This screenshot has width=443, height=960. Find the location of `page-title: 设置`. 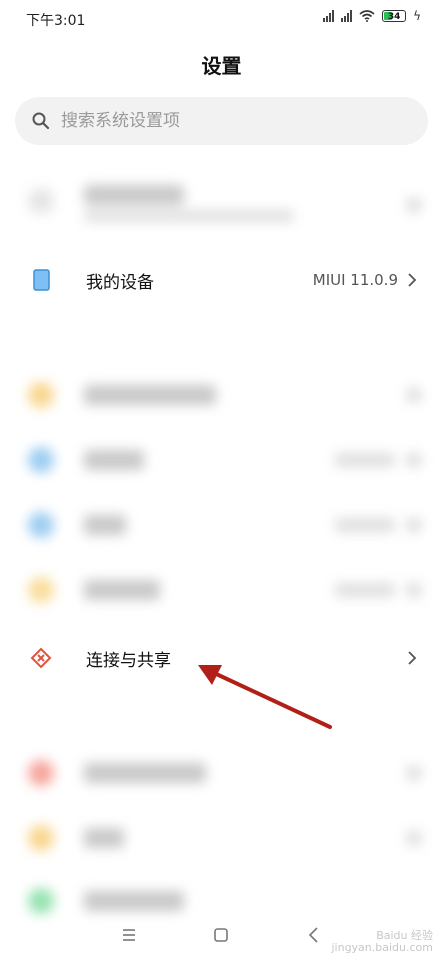

page-title: 设置 is located at coordinates (221, 66).